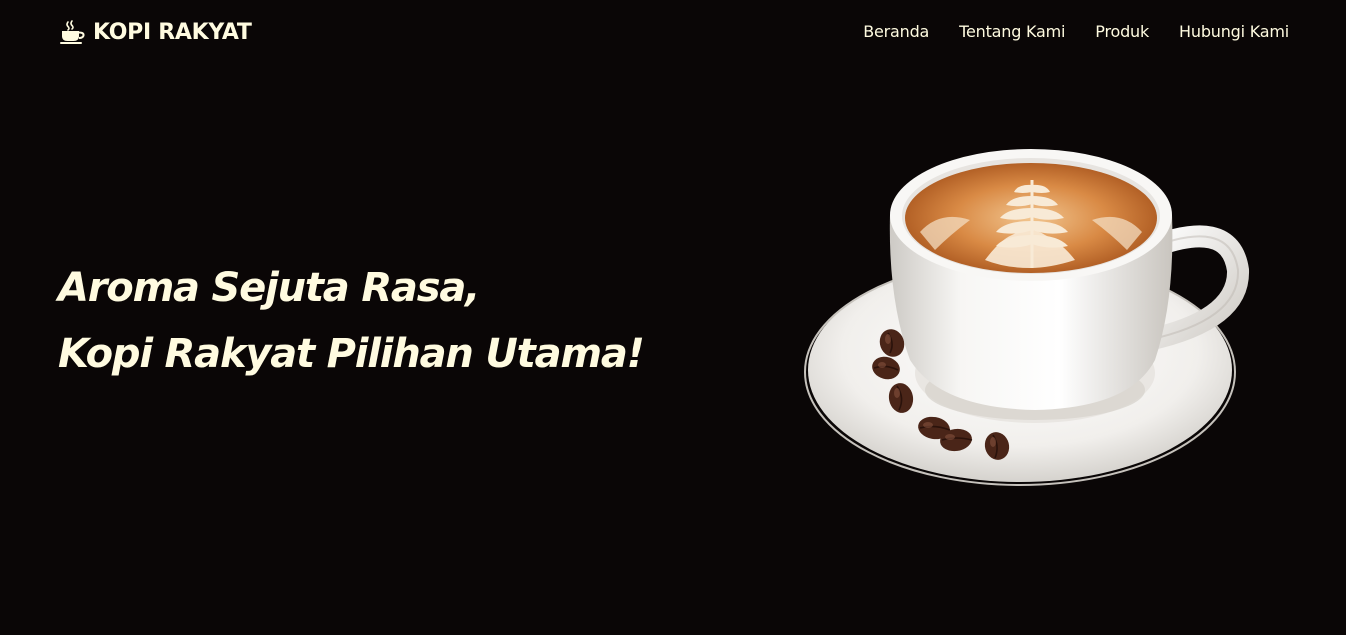 The image size is (1346, 635). Describe the element at coordinates (351, 354) in the screenshot. I see `hero-heading-line-2: Kopi Rakyat Pilihan Utama!` at that location.